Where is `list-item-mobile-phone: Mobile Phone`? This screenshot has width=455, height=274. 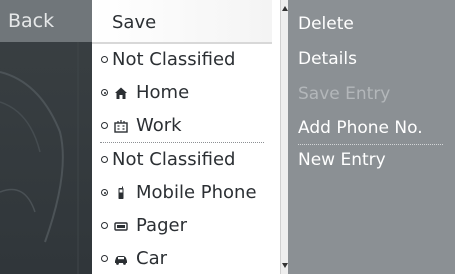
list-item-mobile-phone: Mobile Phone is located at coordinates (182, 192).